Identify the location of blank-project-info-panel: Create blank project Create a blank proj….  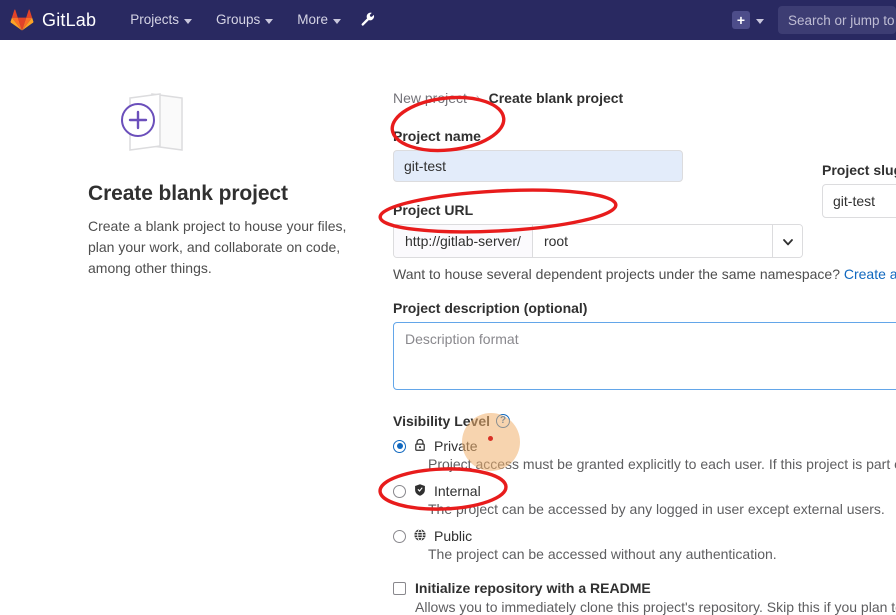
(233, 183).